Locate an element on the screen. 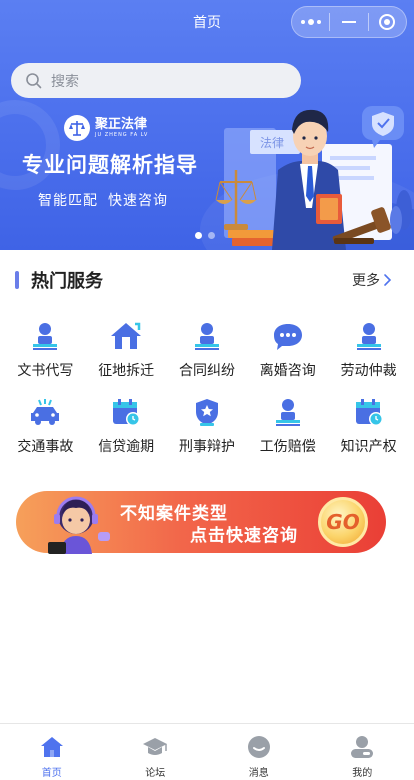 The width and height of the screenshot is (414, 780). more-options-button is located at coordinates (310, 22).